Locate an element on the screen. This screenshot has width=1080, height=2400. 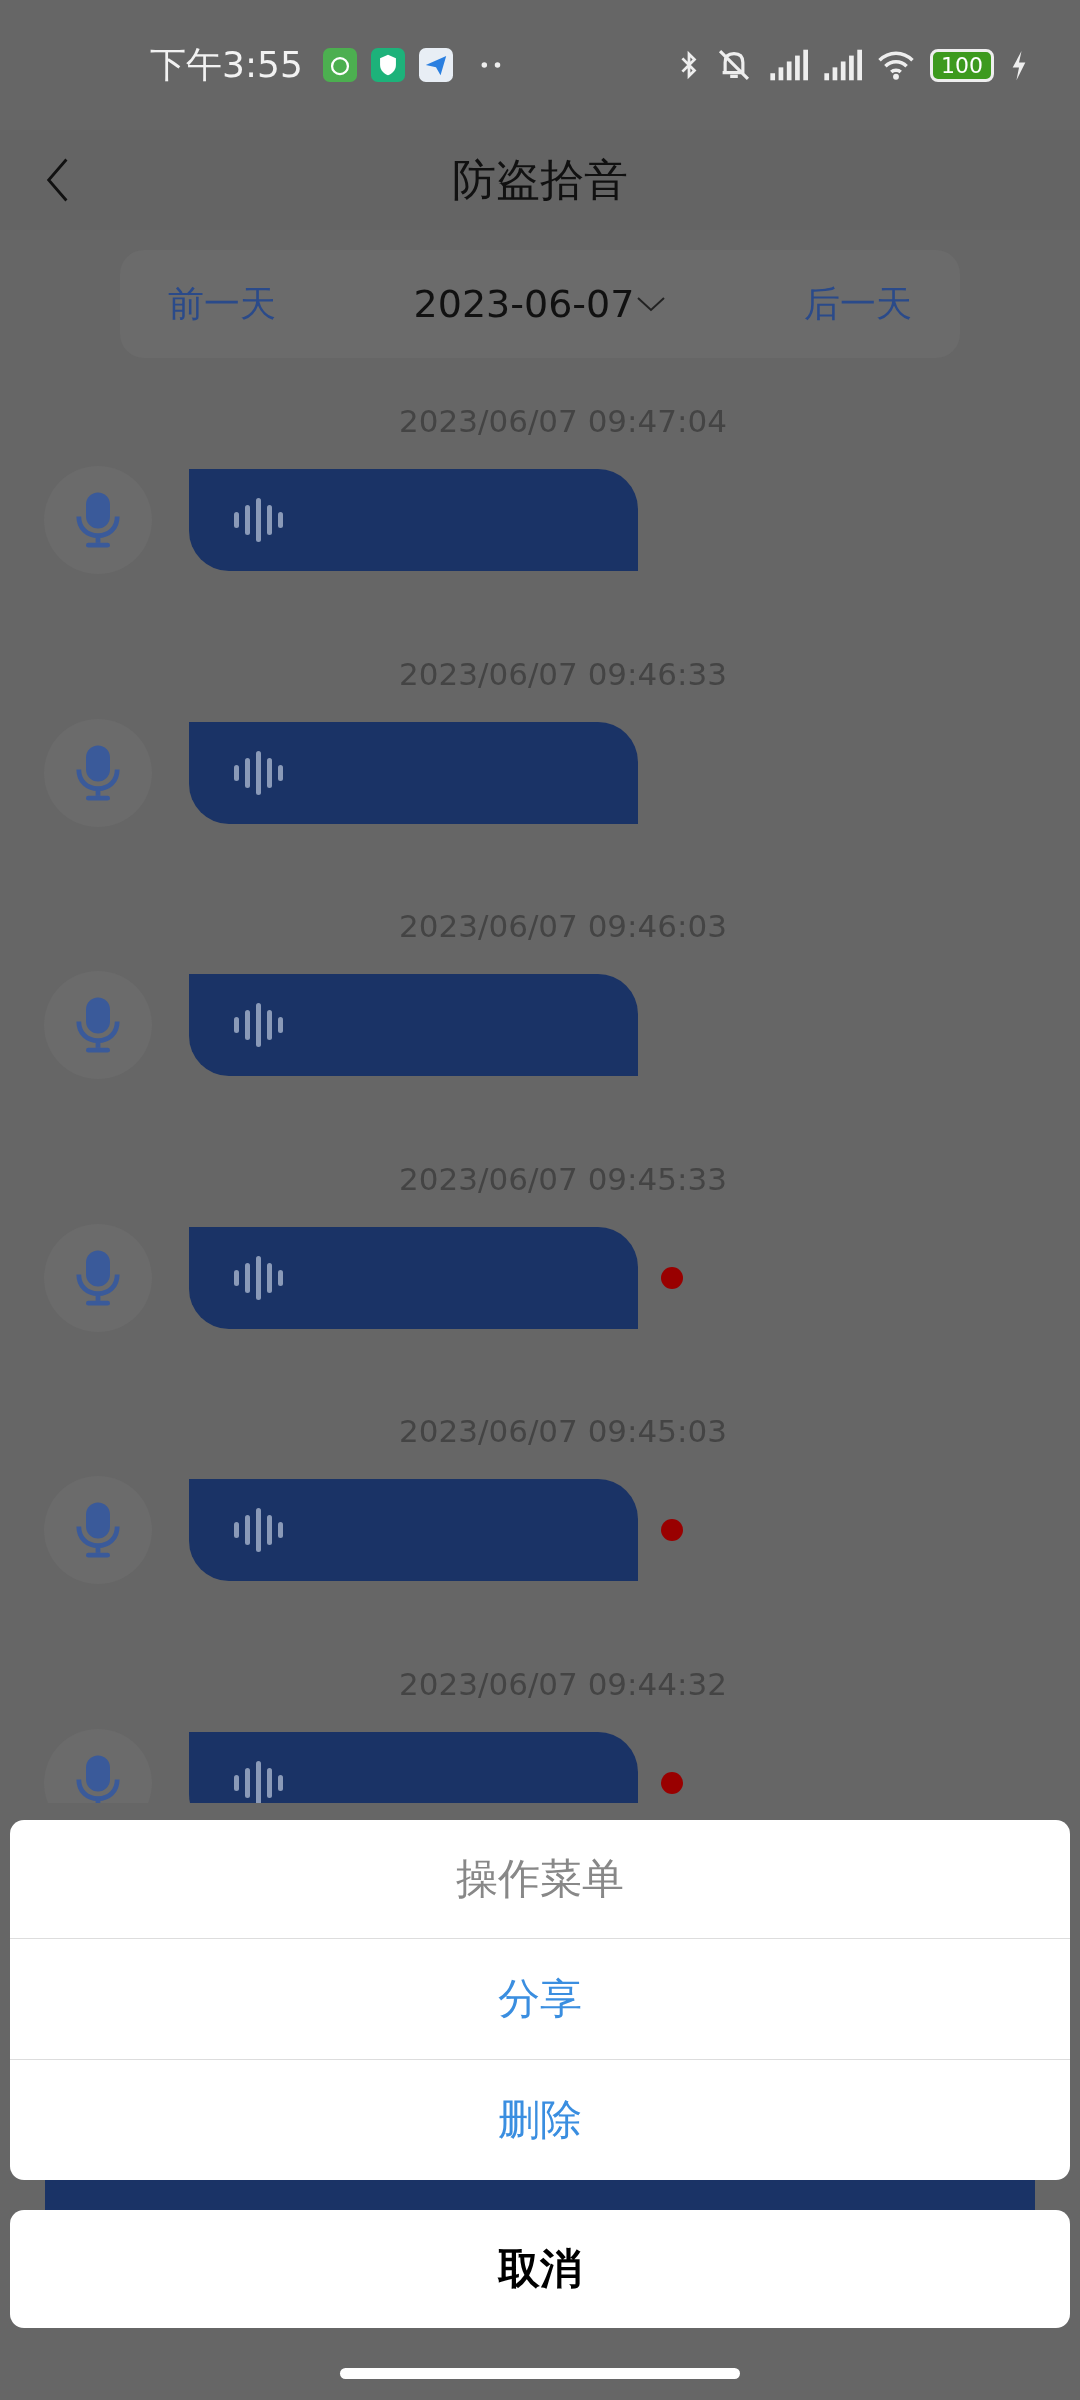
app-notification-icon is located at coordinates (339, 65).